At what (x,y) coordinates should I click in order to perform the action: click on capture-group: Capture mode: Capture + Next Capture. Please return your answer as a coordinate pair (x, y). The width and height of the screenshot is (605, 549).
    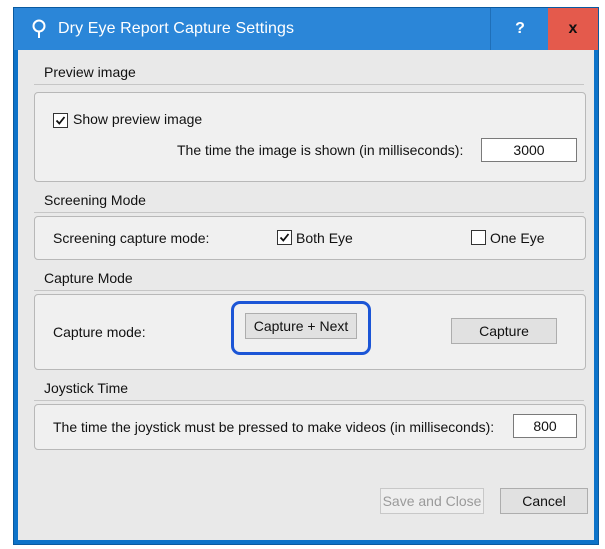
    Looking at the image, I should click on (310, 332).